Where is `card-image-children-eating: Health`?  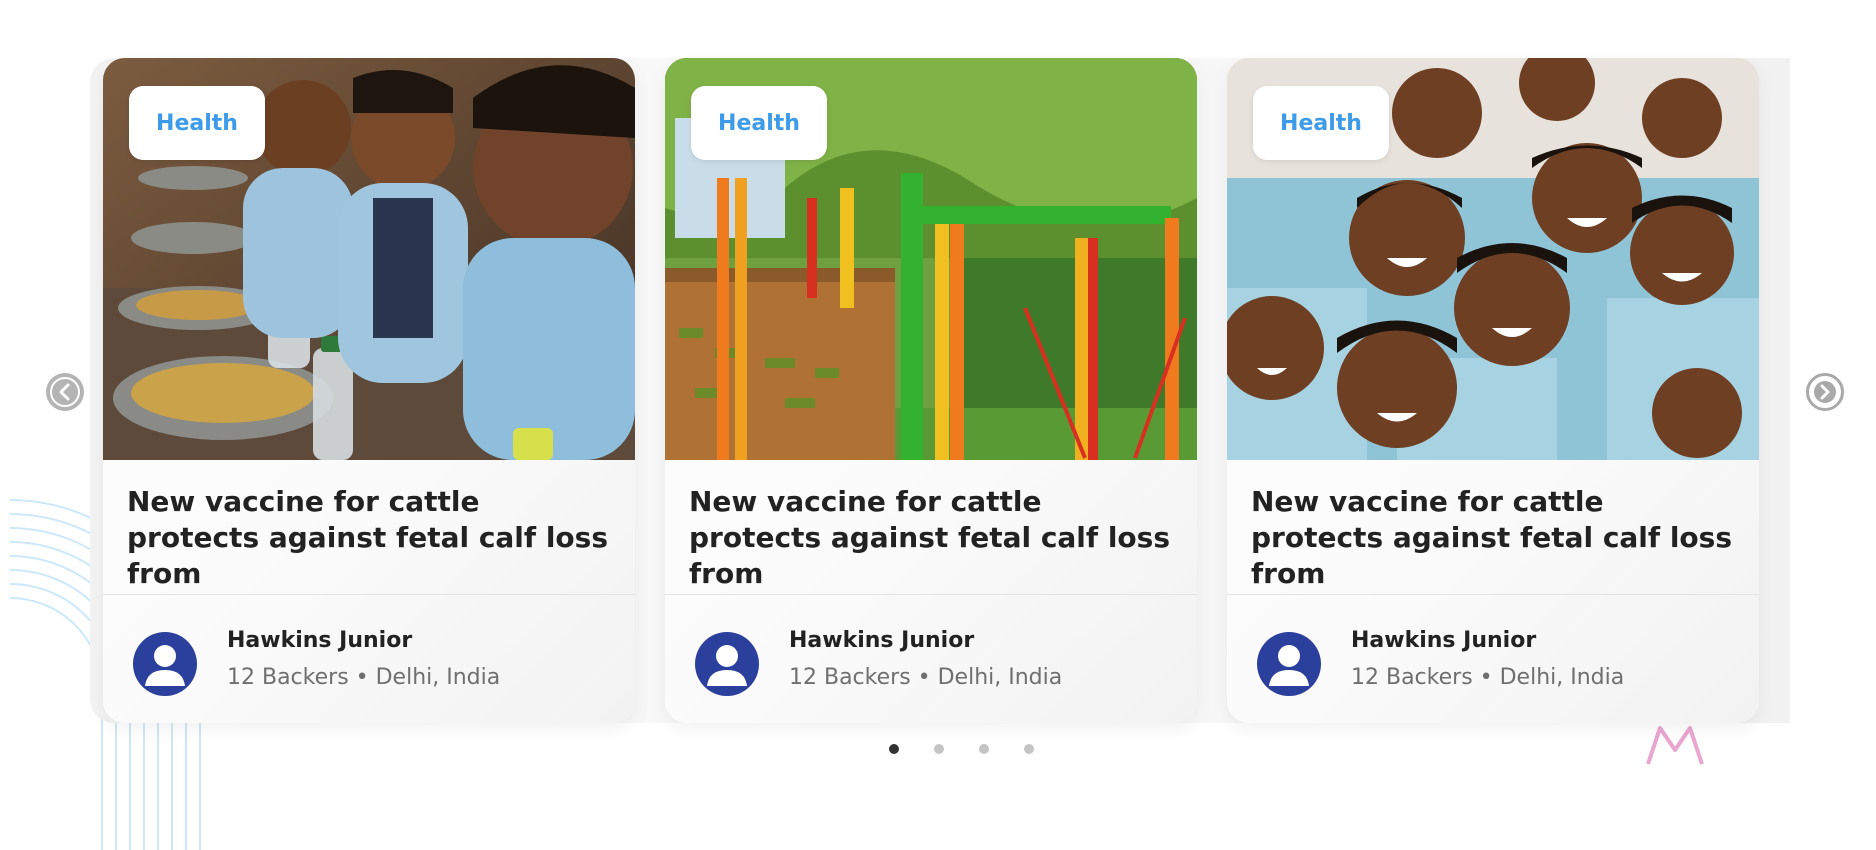 card-image-children-eating: Health is located at coordinates (369, 259).